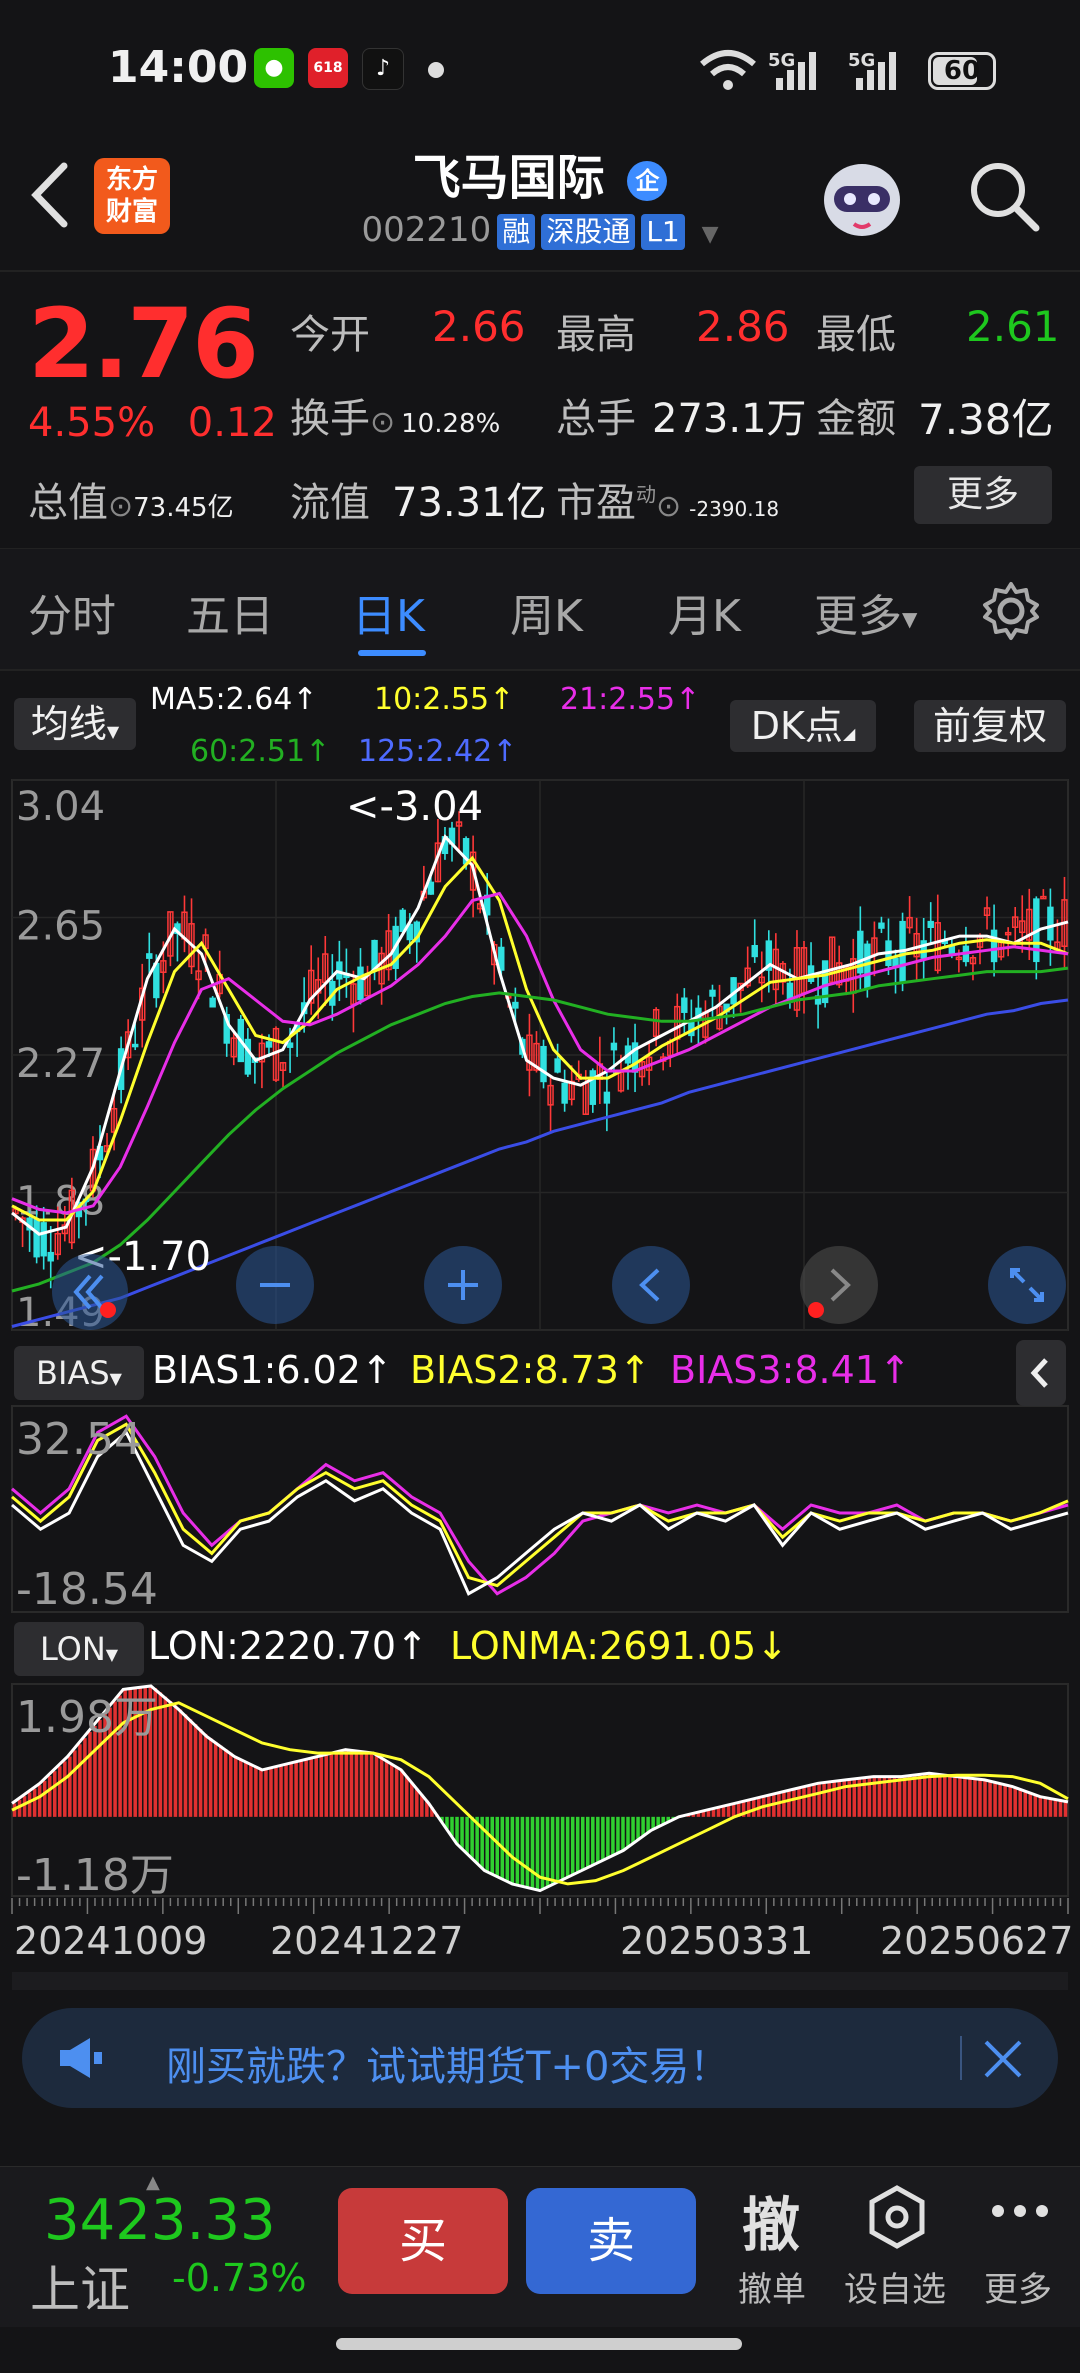 This screenshot has height=2373, width=1080. What do you see at coordinates (426, 230) in the screenshot?
I see `stock-code: 002210` at bounding box center [426, 230].